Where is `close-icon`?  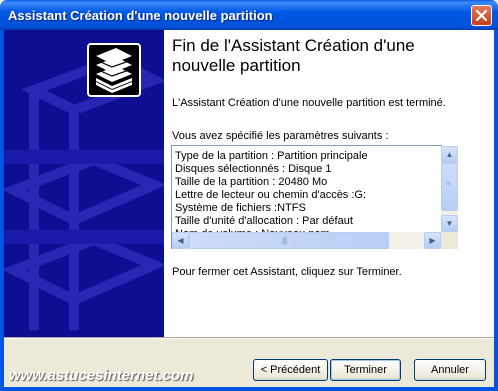
close-icon is located at coordinates (481, 15).